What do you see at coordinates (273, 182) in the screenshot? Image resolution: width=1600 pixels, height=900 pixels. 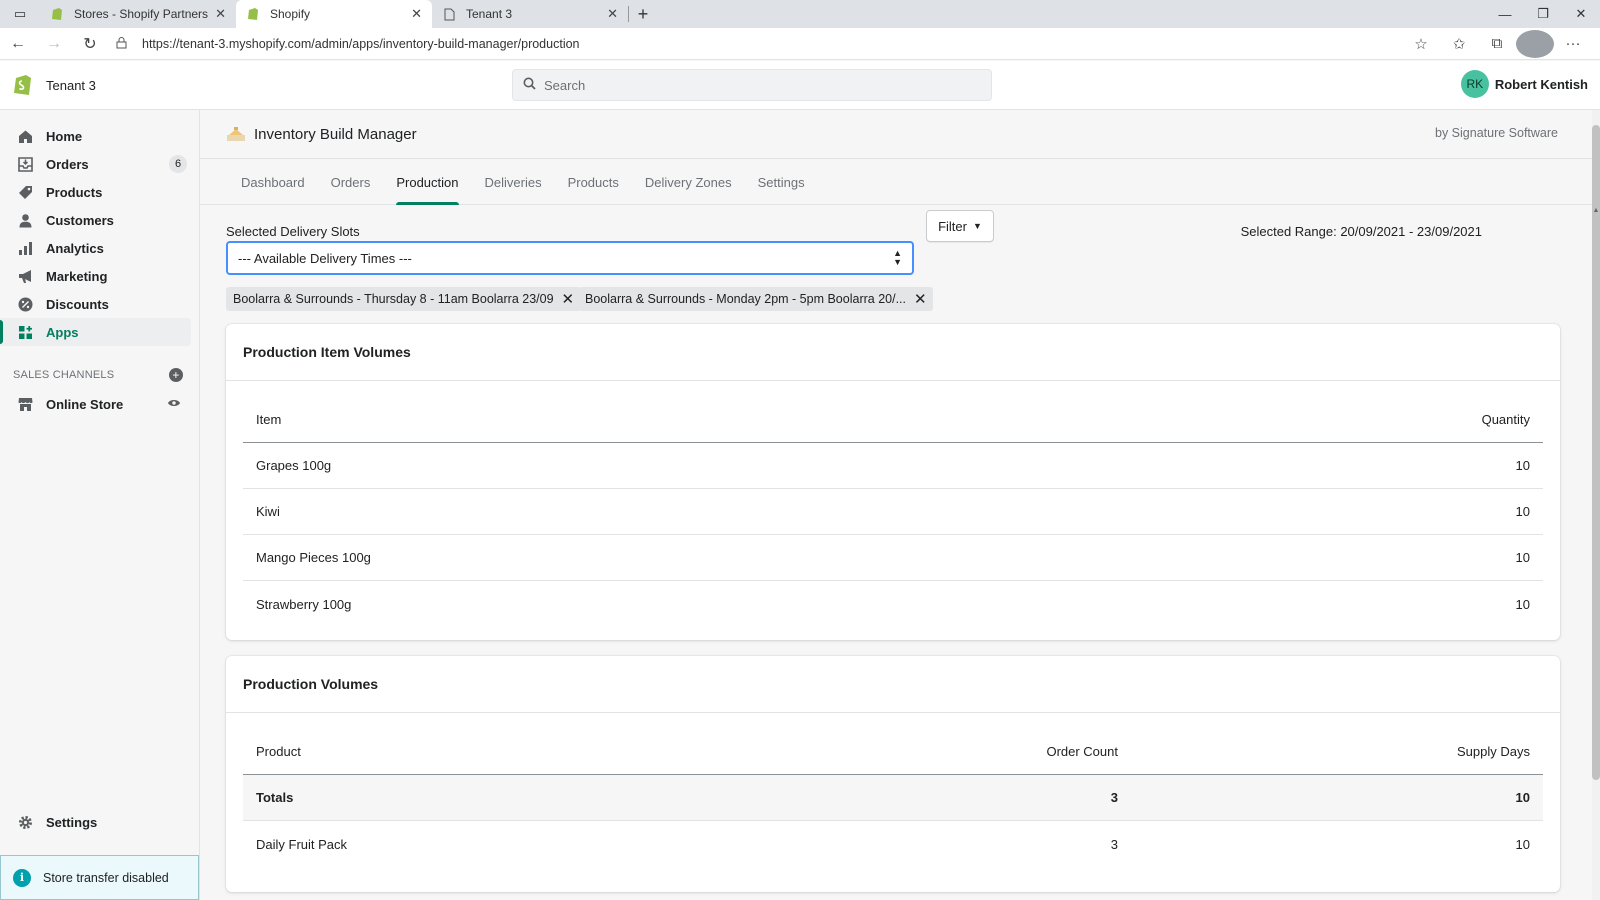 I see `tab-dashboard: Dashboard` at bounding box center [273, 182].